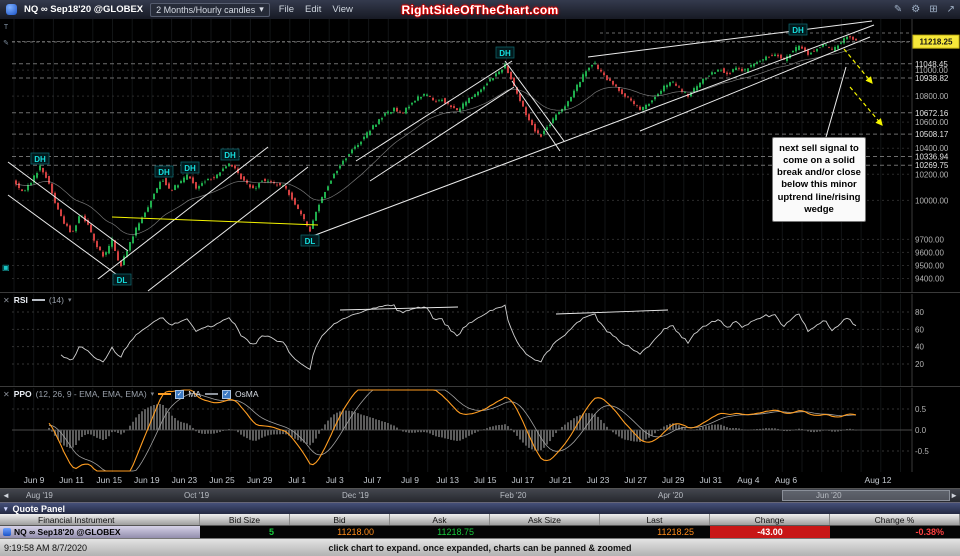 This screenshot has width=960, height=556. I want to click on x-axis-label: Jul 13, so click(447, 480).